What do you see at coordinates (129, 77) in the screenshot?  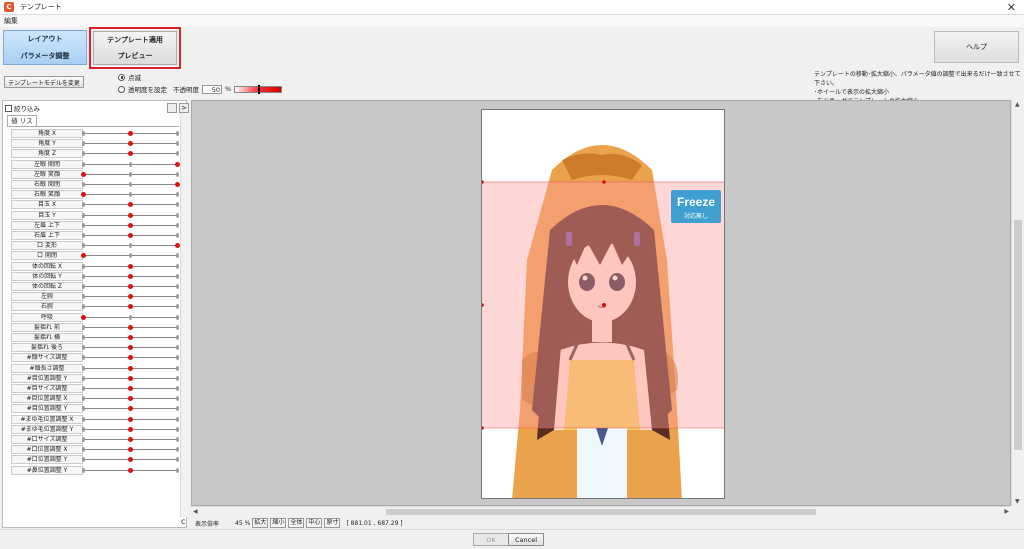 I see `blink-option: 点滅` at bounding box center [129, 77].